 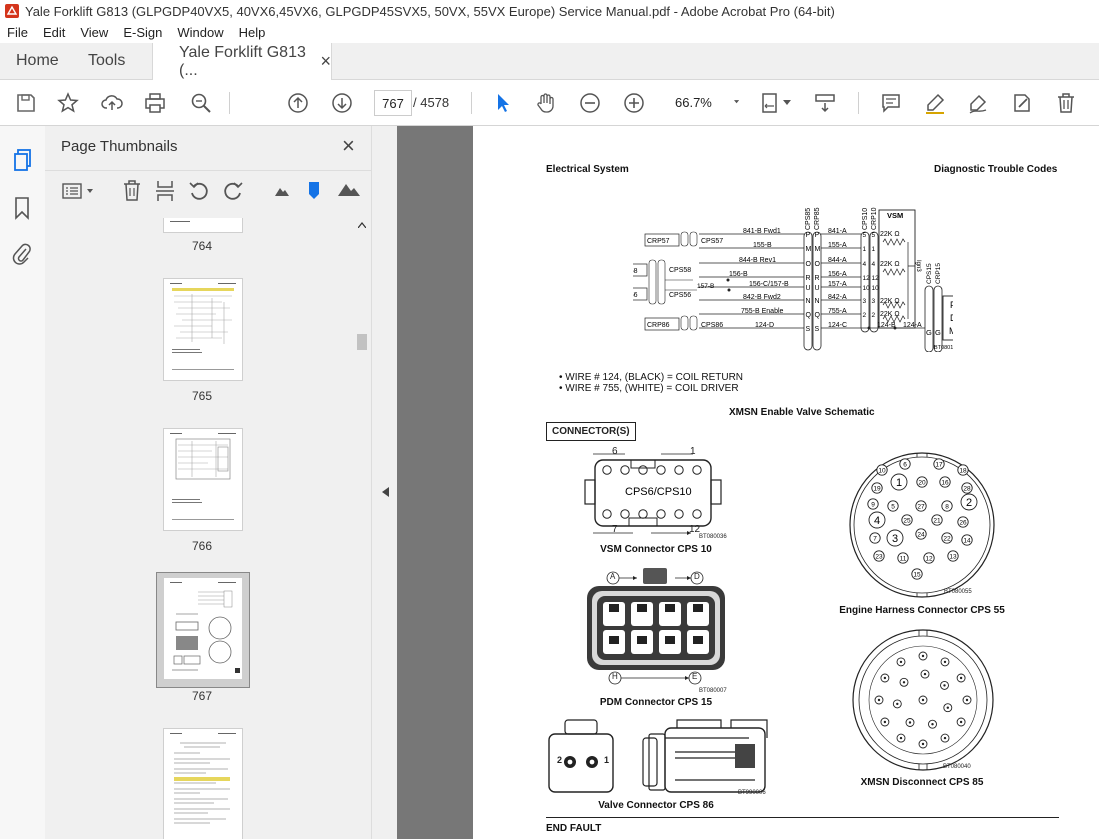 I want to click on menu-help: Help, so click(x=253, y=32).